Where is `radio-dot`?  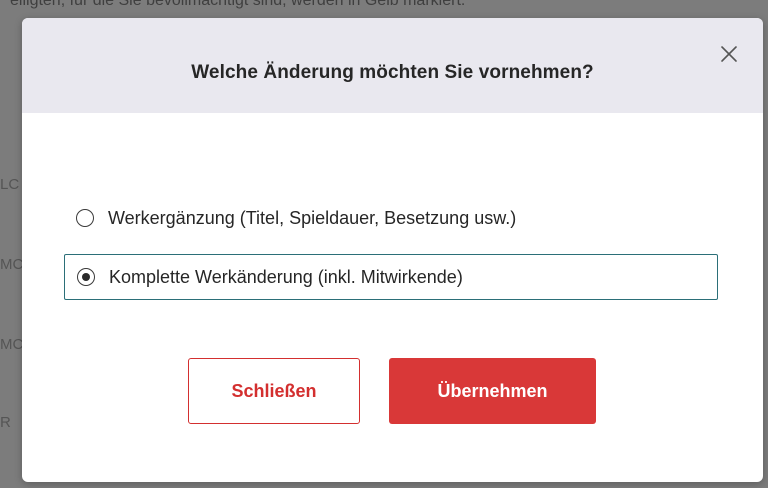
radio-dot is located at coordinates (85, 276).